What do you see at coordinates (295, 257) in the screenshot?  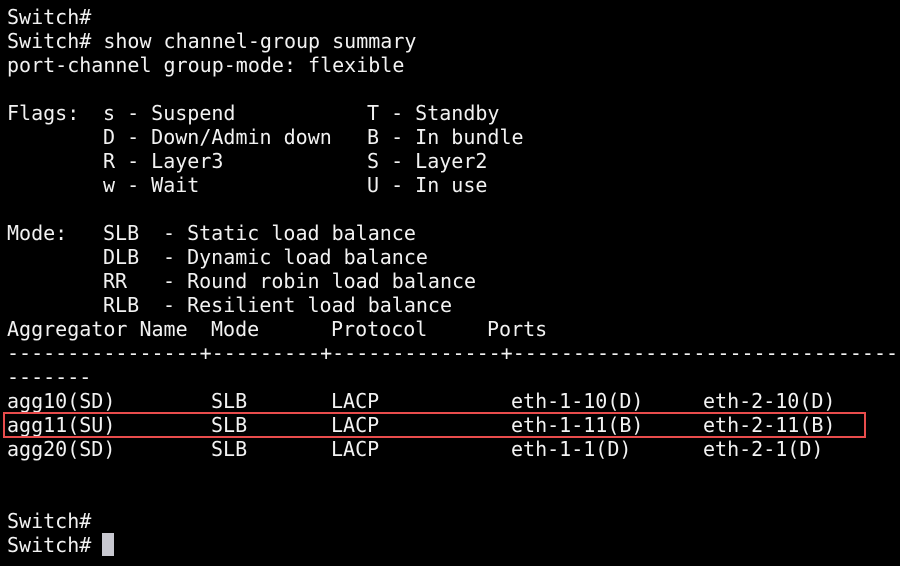 I see `mode-desc: - Dynamic load balance` at bounding box center [295, 257].